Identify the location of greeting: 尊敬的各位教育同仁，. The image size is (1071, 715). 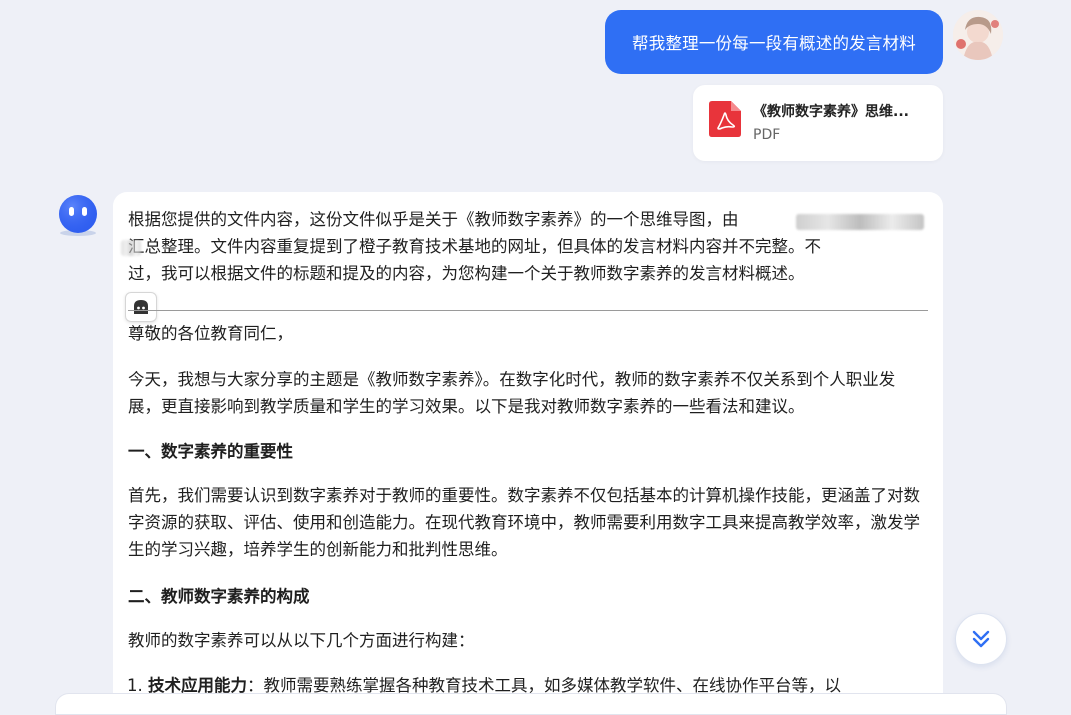
(210, 333).